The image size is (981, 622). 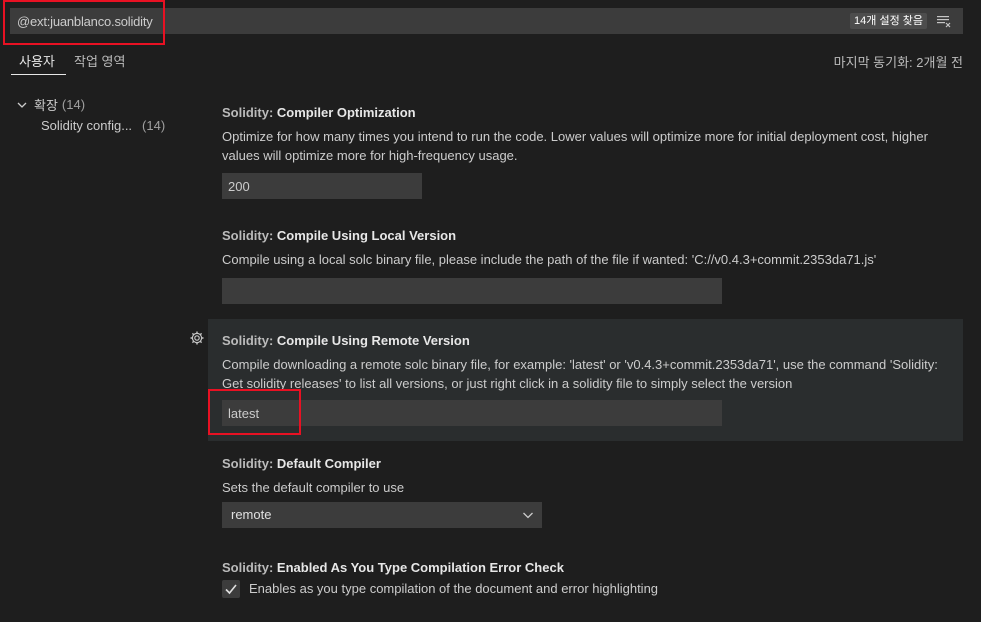 What do you see at coordinates (472, 413) in the screenshot?
I see `remote-version-input` at bounding box center [472, 413].